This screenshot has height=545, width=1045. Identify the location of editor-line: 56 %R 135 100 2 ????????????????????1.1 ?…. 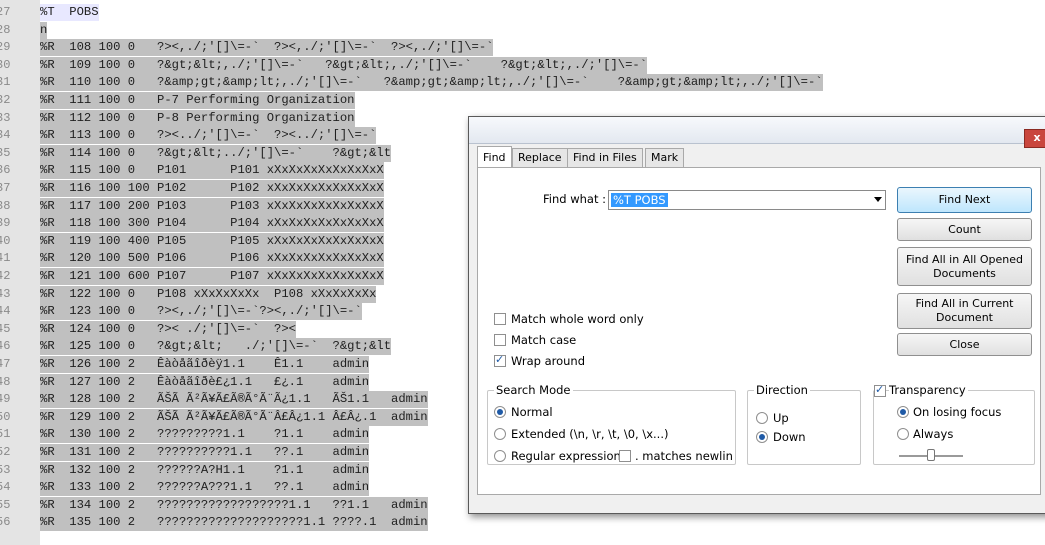
(522, 523).